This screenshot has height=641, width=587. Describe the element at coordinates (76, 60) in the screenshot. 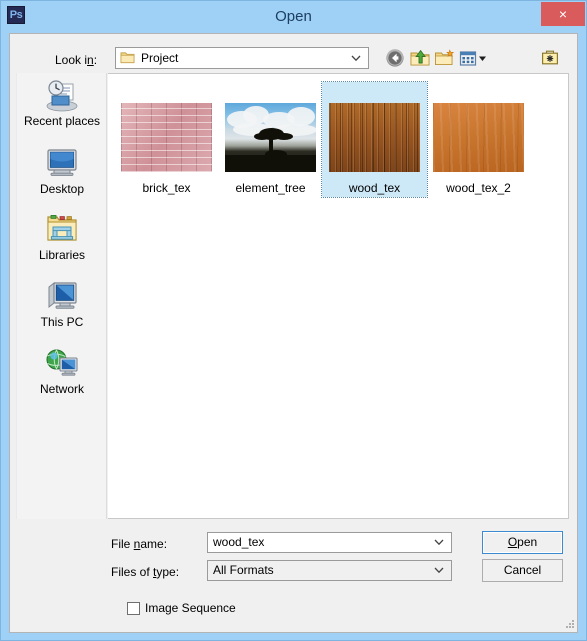

I see `look-in-label: Look in:` at that location.